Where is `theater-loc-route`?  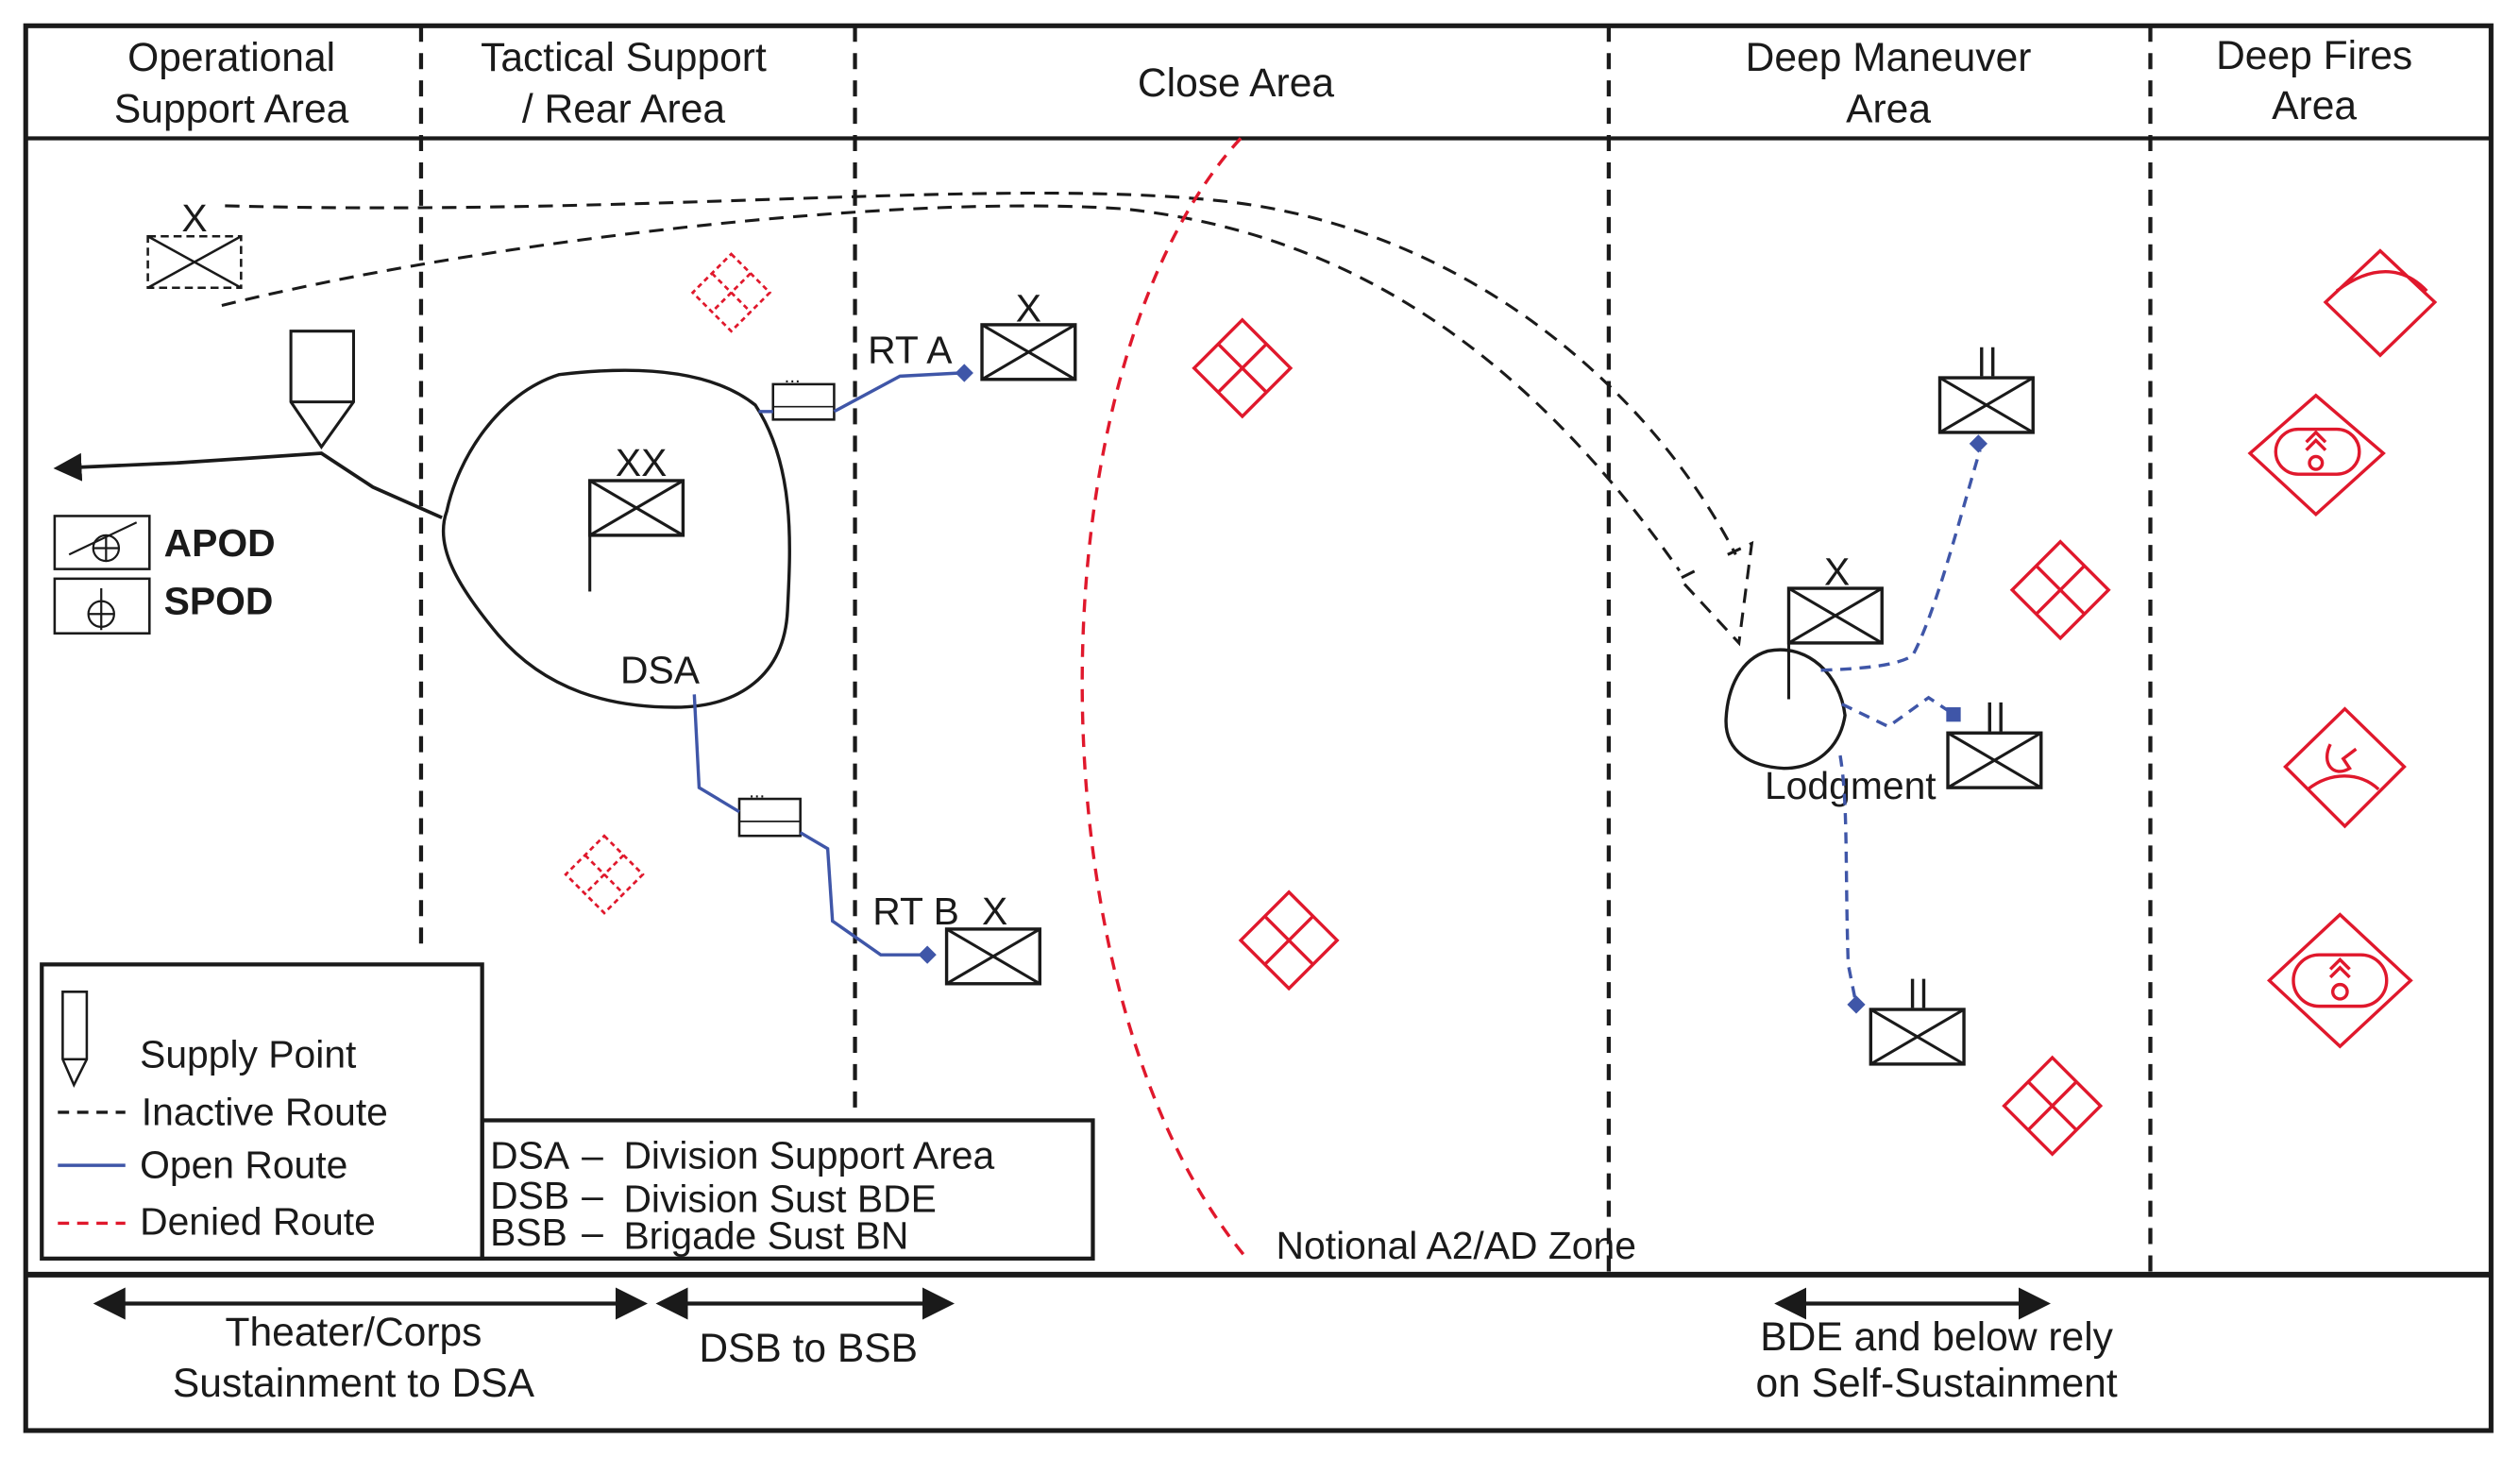 theater-loc-route is located at coordinates (248, 485).